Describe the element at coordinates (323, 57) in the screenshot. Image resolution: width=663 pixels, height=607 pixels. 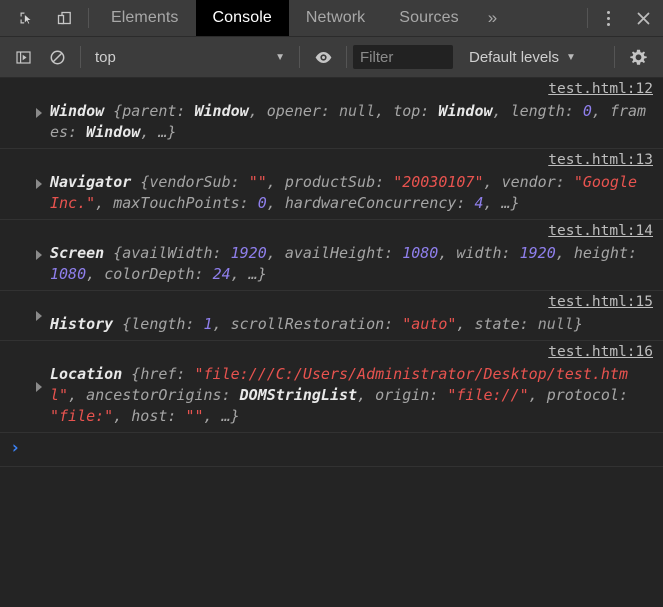
I see `live-expression-eye-icon` at that location.